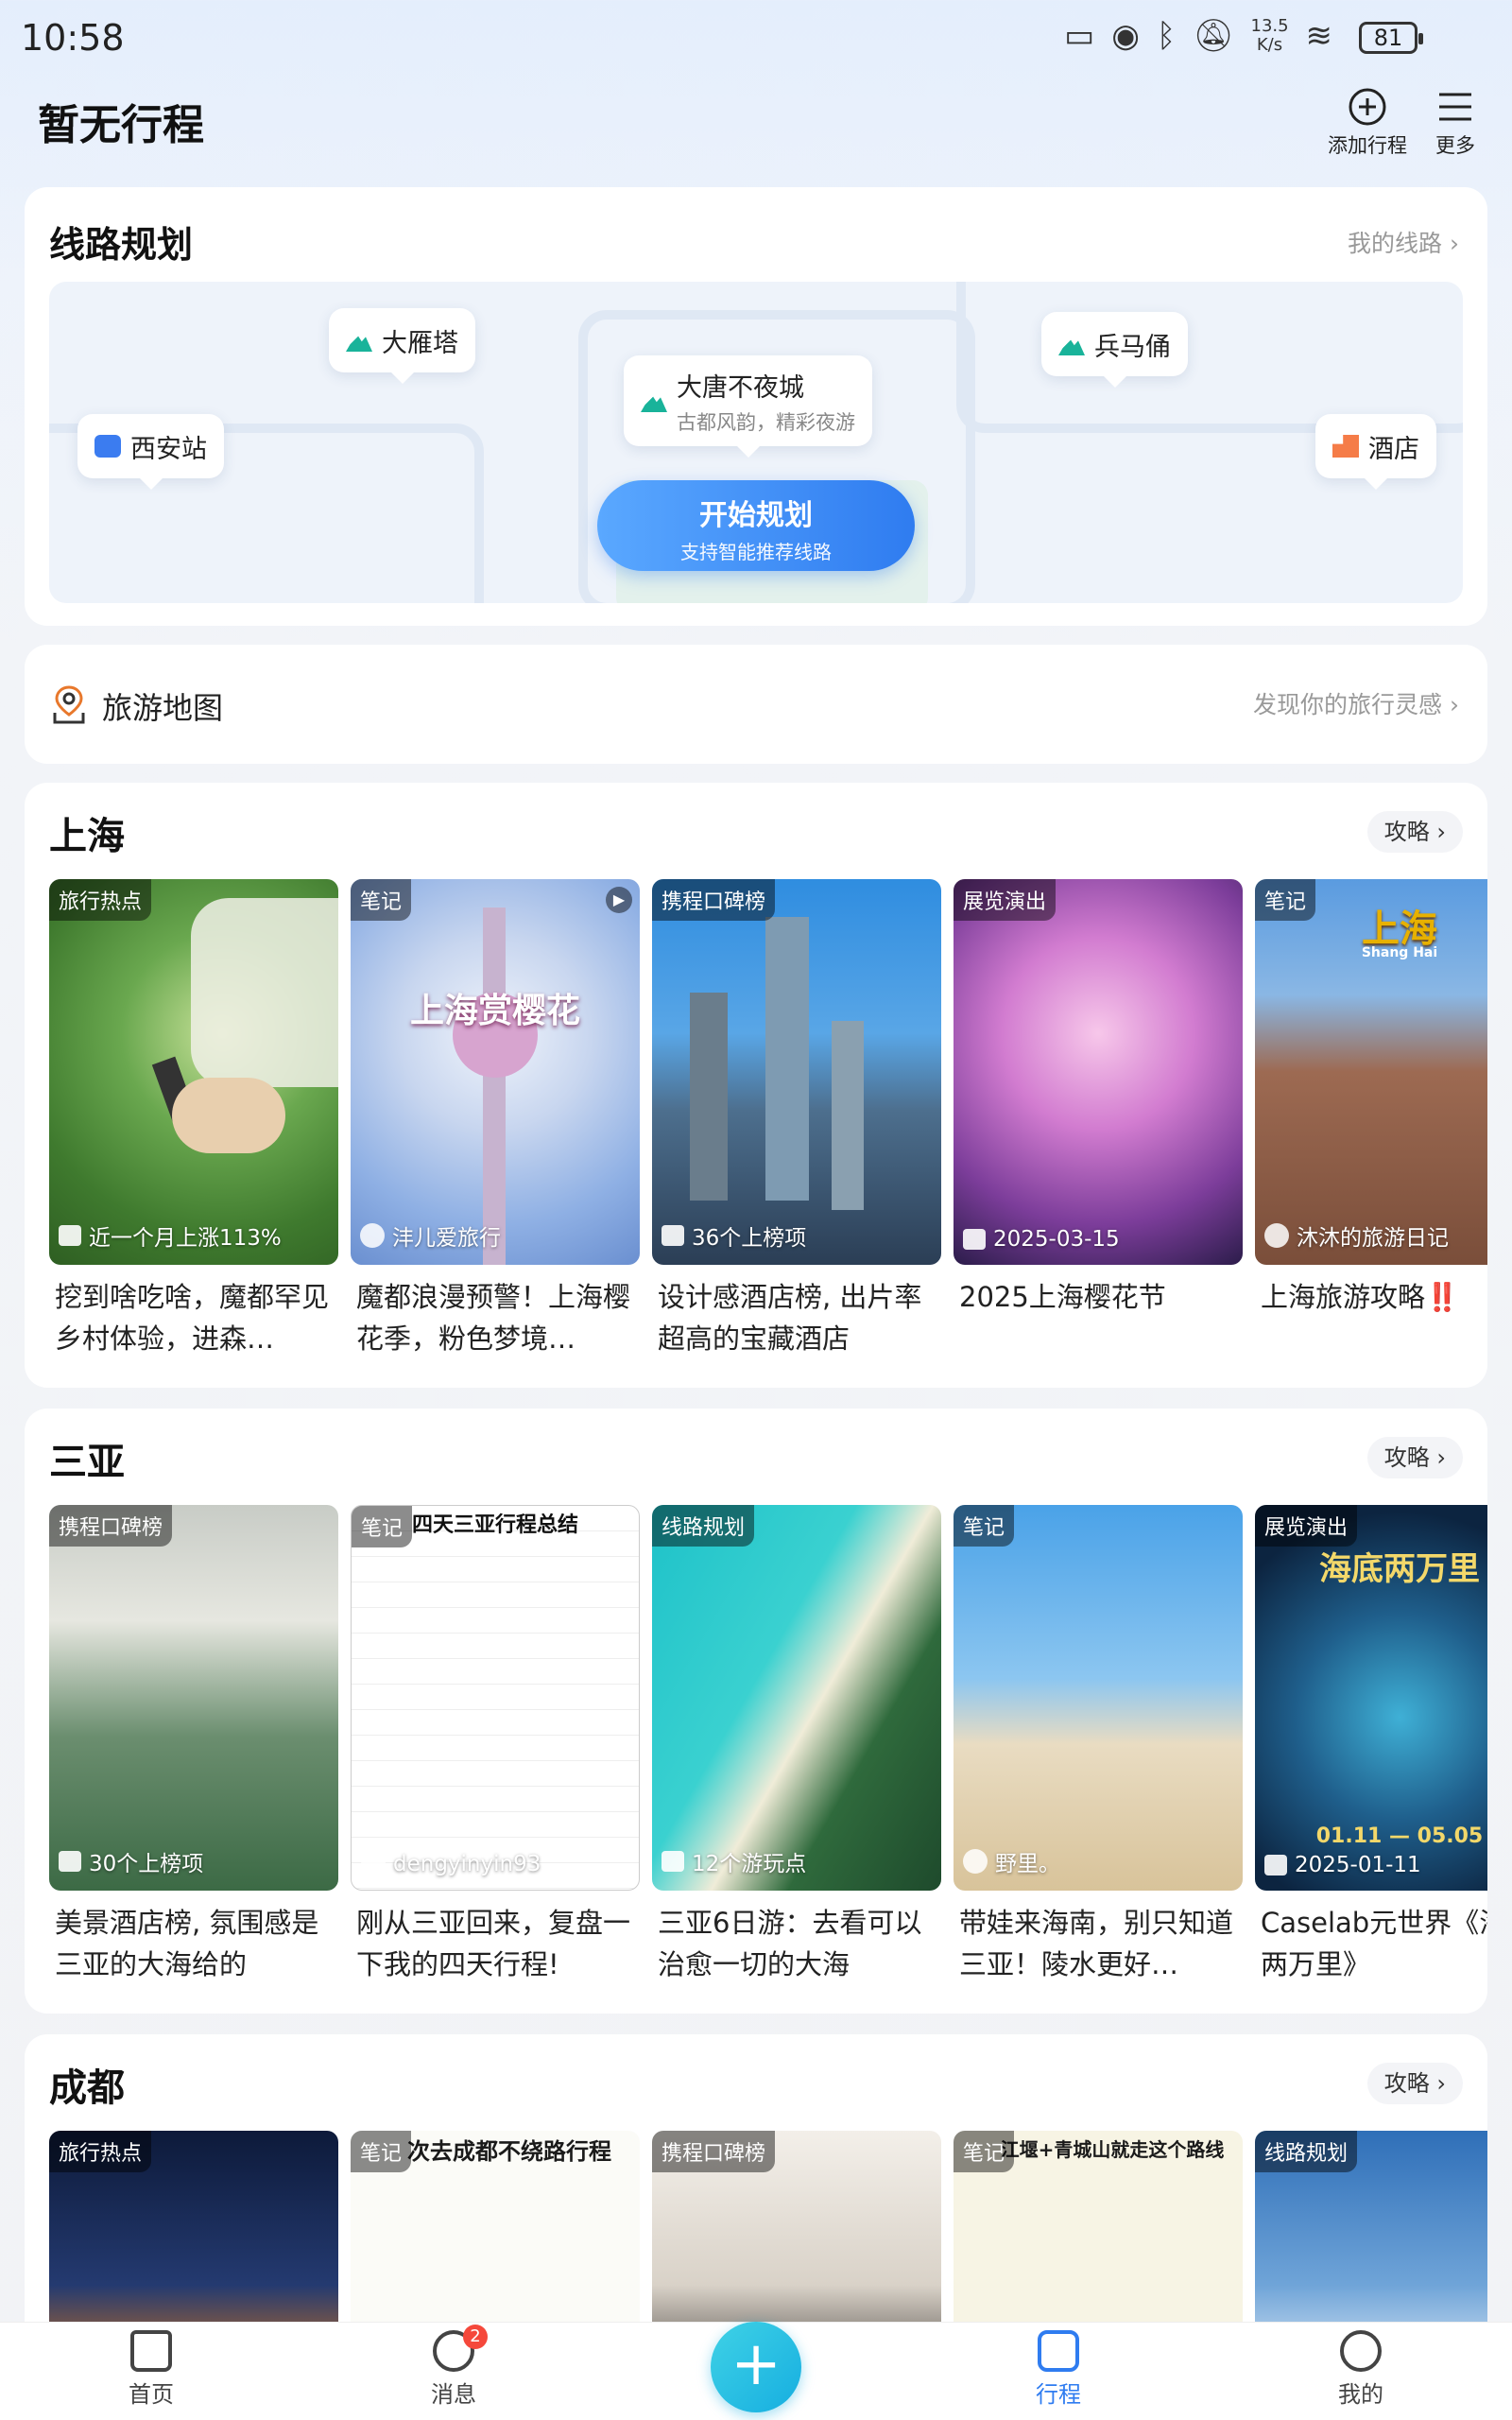 The width and height of the screenshot is (1512, 2420). Describe the element at coordinates (73, 38) in the screenshot. I see `status-time: 10:58` at that location.